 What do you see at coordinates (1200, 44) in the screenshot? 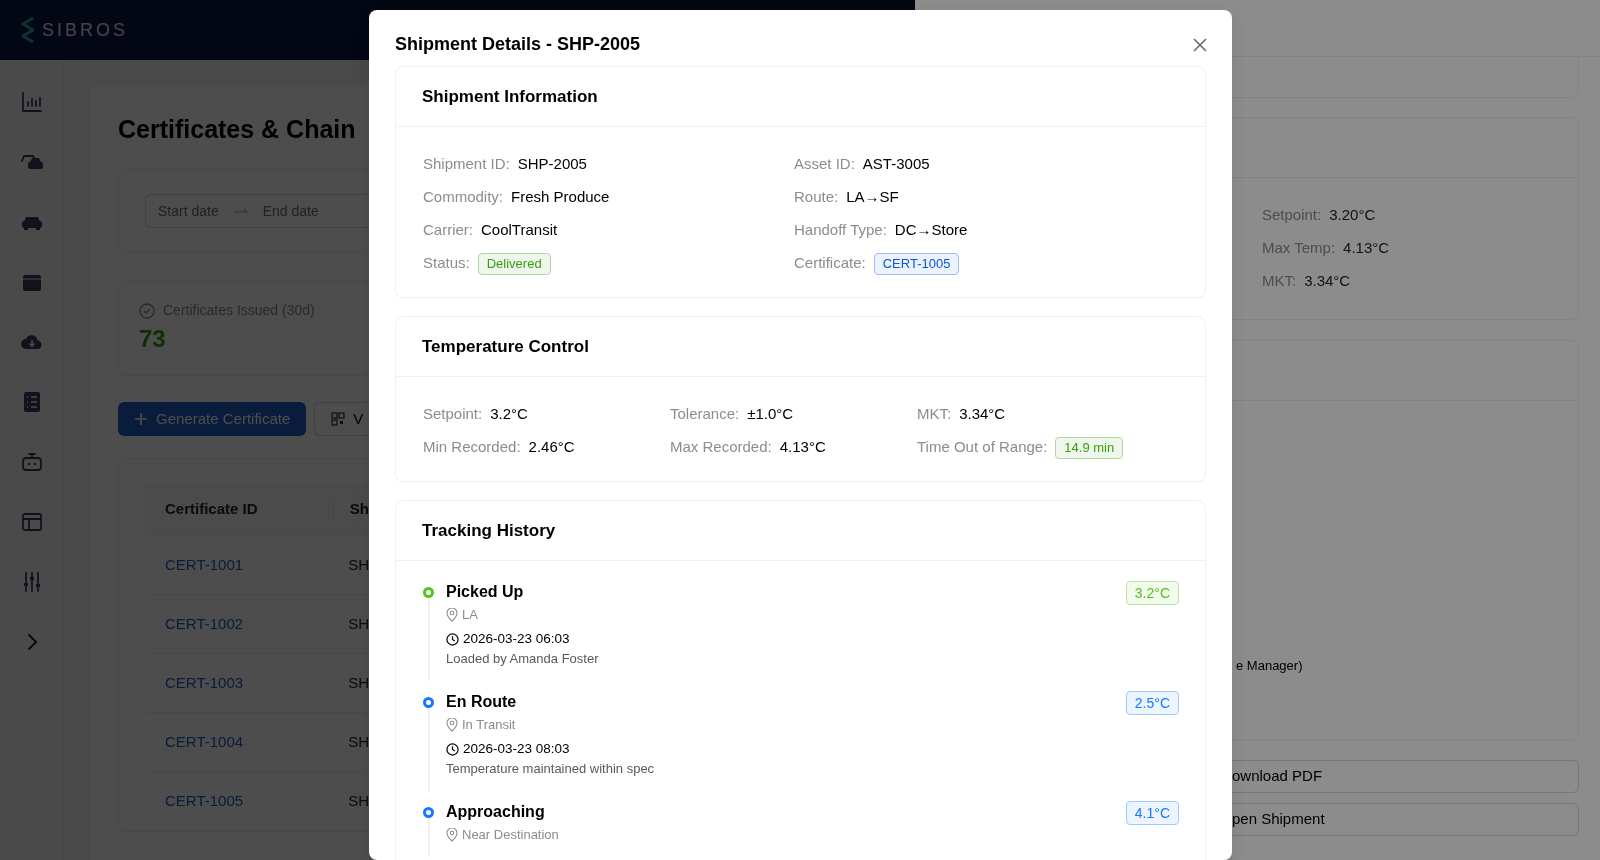
I see `close-icon` at bounding box center [1200, 44].